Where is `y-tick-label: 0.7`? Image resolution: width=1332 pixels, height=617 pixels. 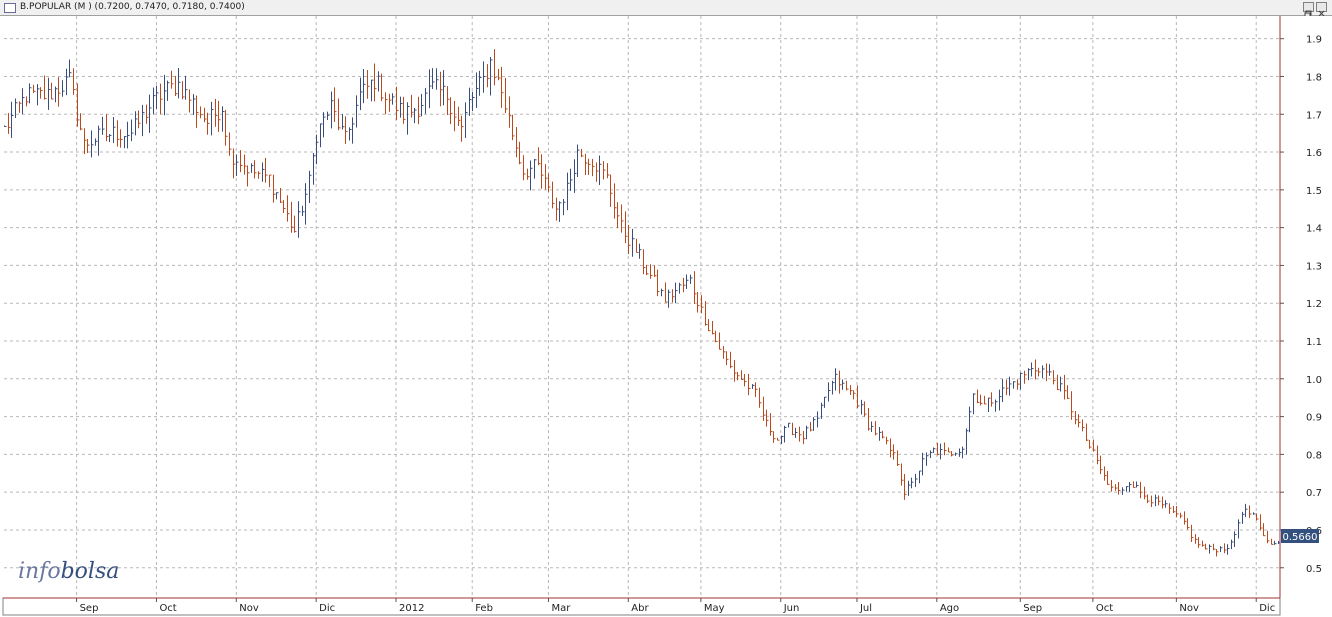 y-tick-label: 0.7 is located at coordinates (1314, 493).